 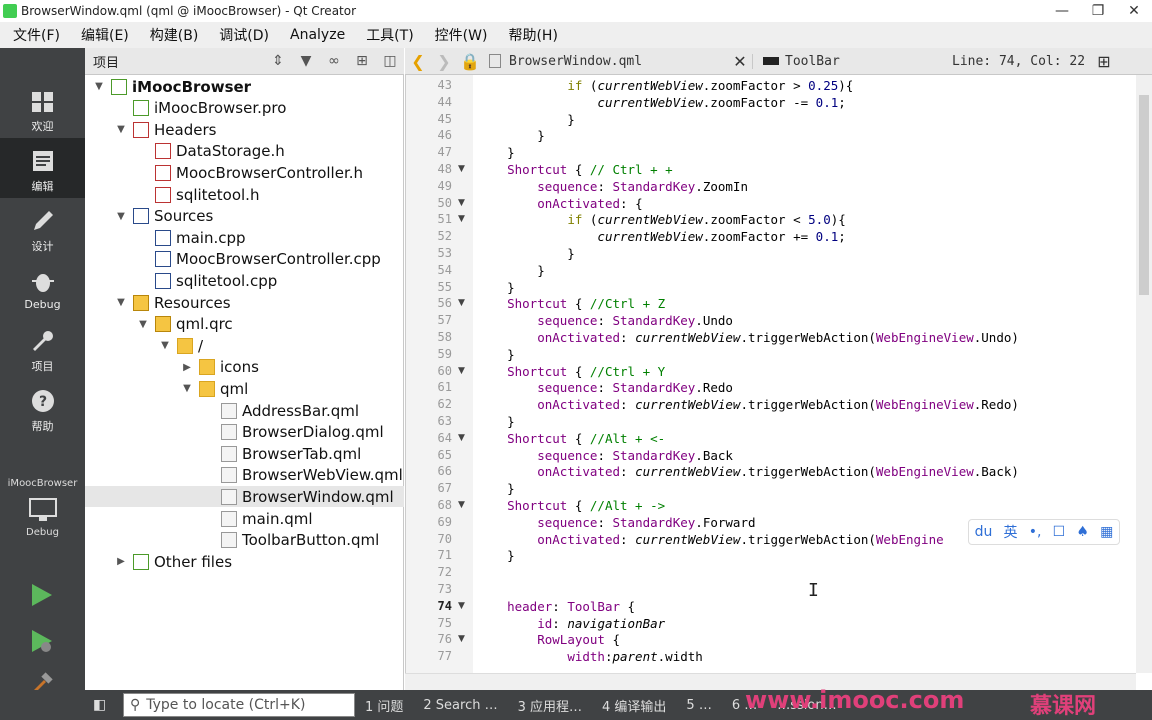 I want to click on menu-analyze: Analyze, so click(x=315, y=35).